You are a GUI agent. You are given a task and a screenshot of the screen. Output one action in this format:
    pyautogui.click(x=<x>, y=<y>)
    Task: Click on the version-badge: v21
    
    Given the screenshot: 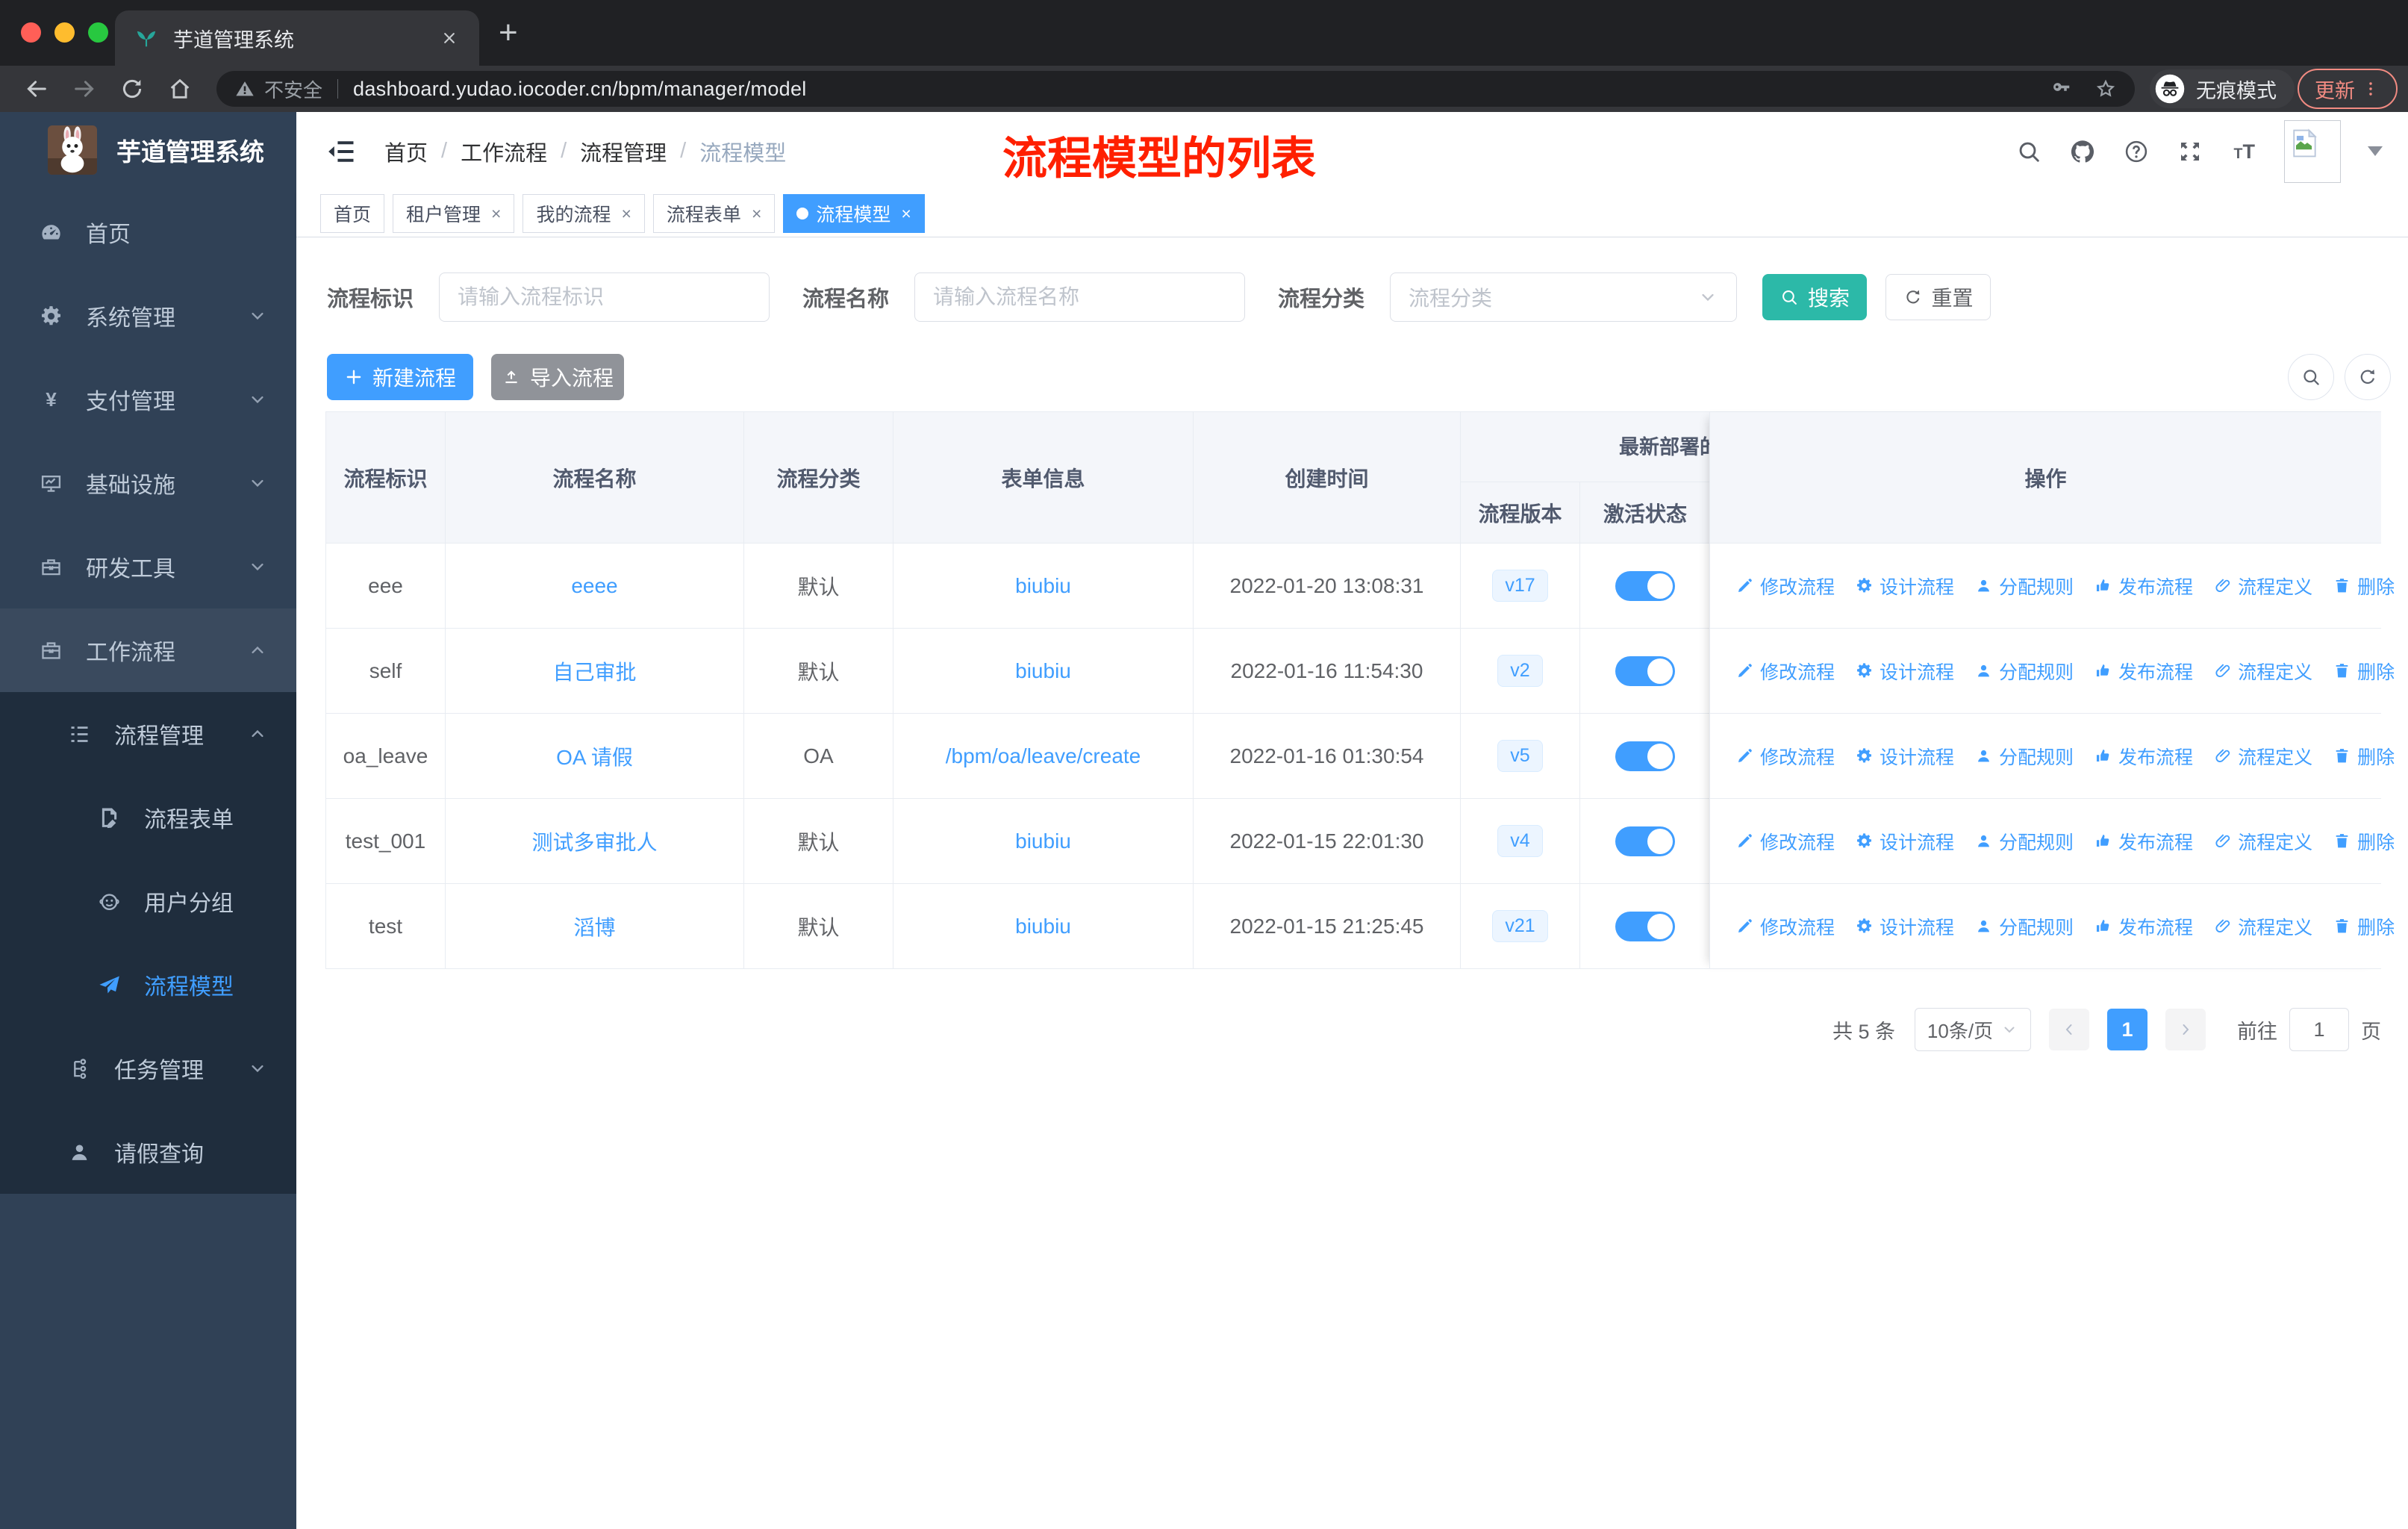 What is the action you would take?
    pyautogui.click(x=1520, y=926)
    